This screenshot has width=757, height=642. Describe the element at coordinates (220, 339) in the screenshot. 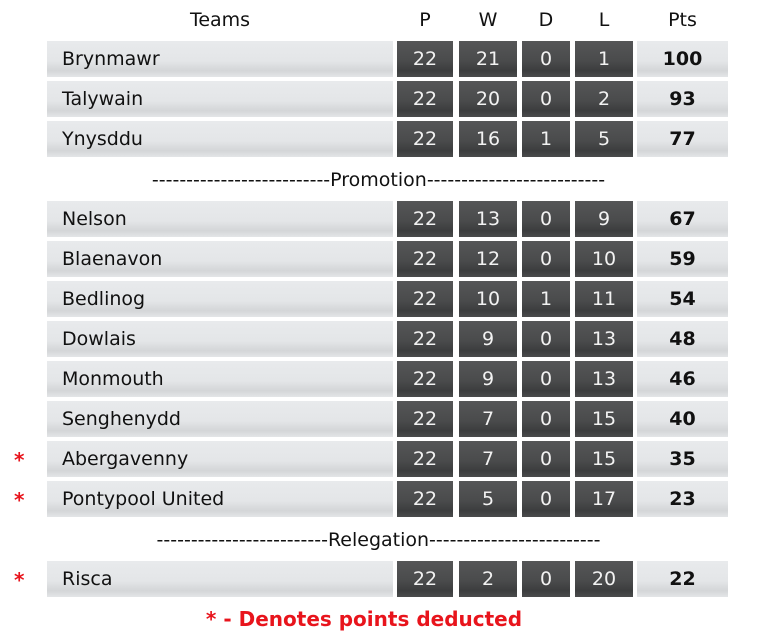

I see `team-name: Dowlais` at that location.